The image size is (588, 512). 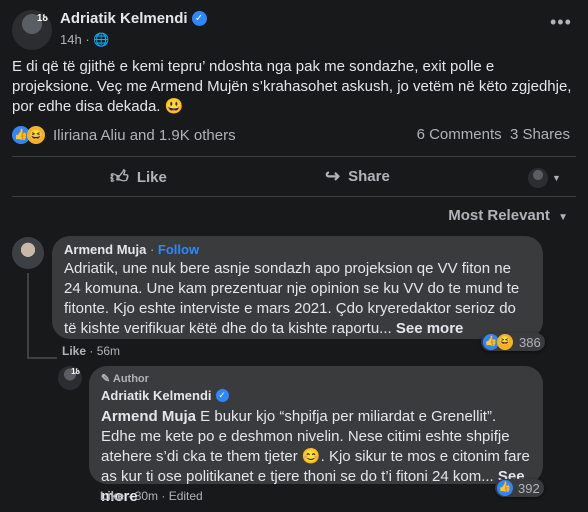 I want to click on edited-label: Edited, so click(x=185, y=496).